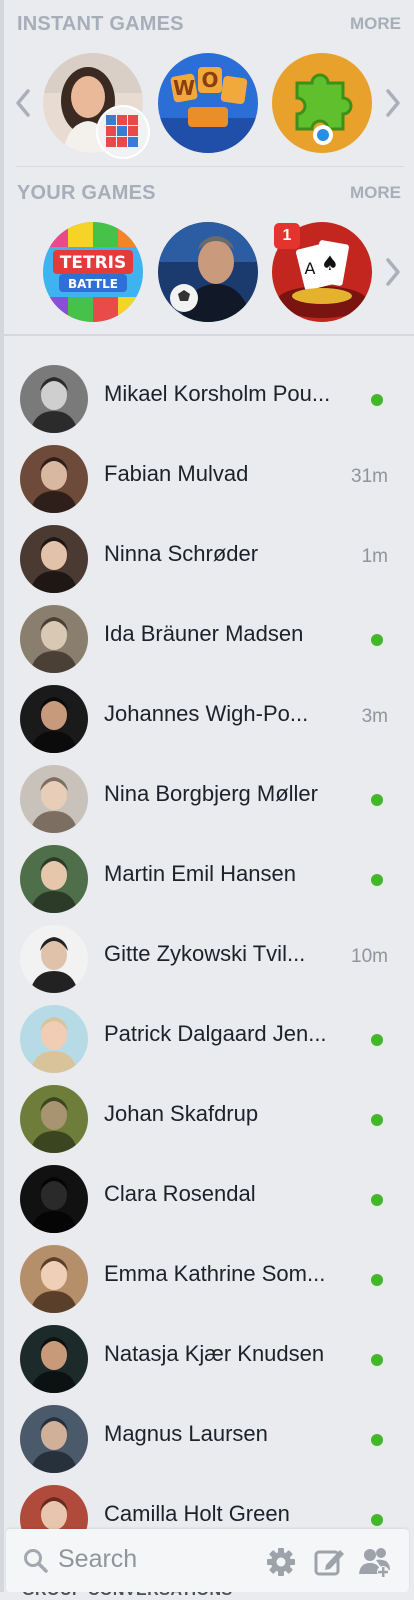 Image resolution: width=414 pixels, height=1600 pixels. I want to click on contact-name: Martin Emil Hansen, so click(200, 873).